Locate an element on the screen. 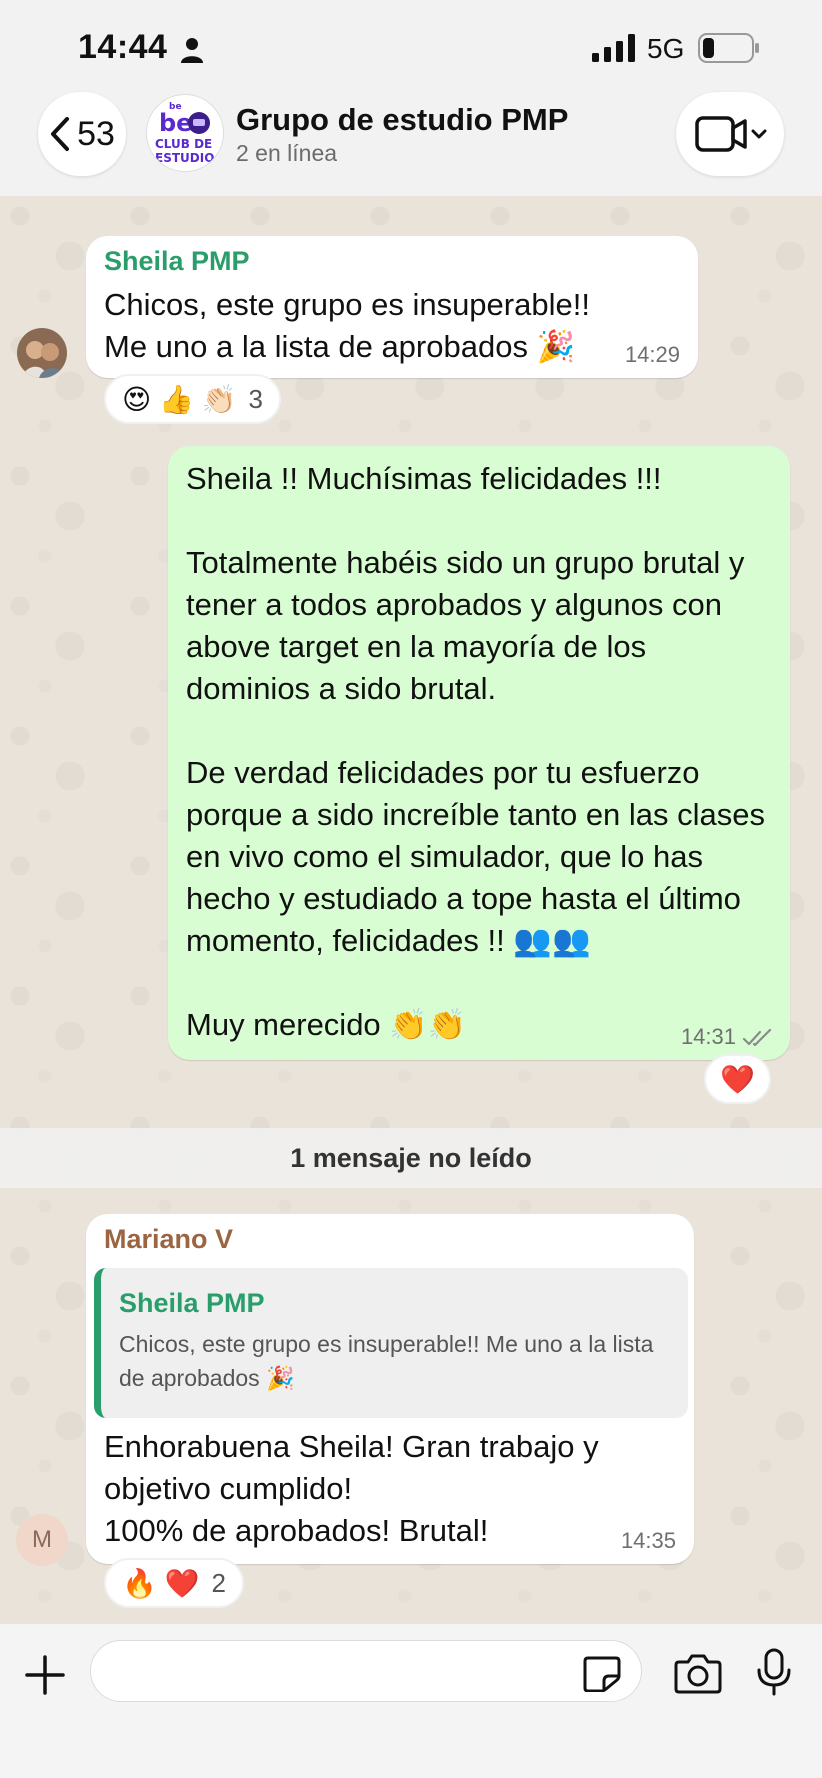 Image resolution: width=822 pixels, height=1778 pixels. reaction-heart: ❤️ is located at coordinates (737, 1079).